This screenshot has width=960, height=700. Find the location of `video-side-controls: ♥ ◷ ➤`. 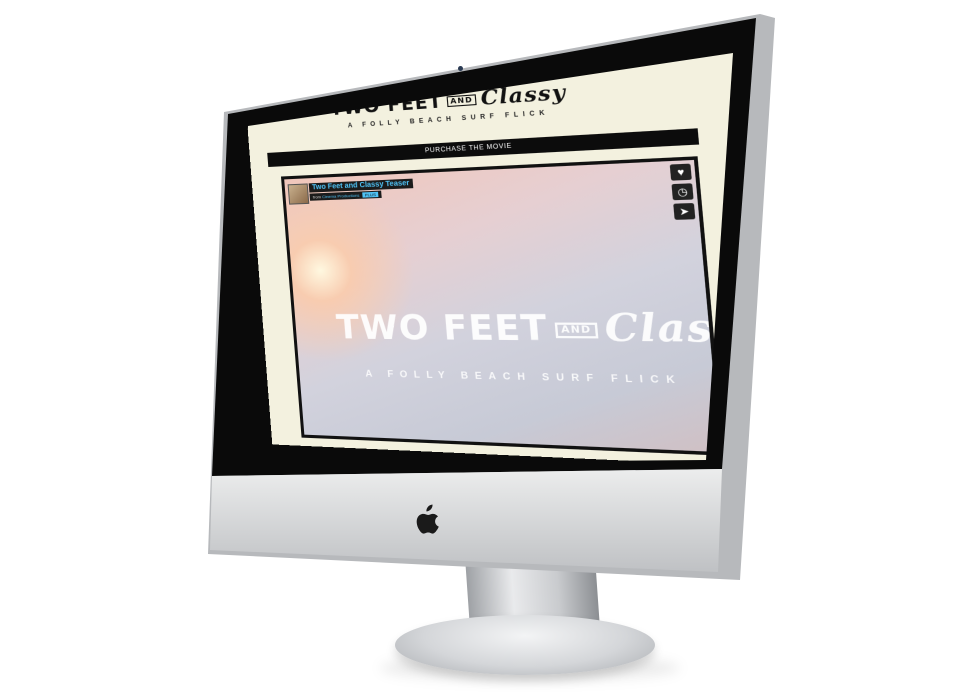

video-side-controls: ♥ ◷ ➤ is located at coordinates (682, 193).